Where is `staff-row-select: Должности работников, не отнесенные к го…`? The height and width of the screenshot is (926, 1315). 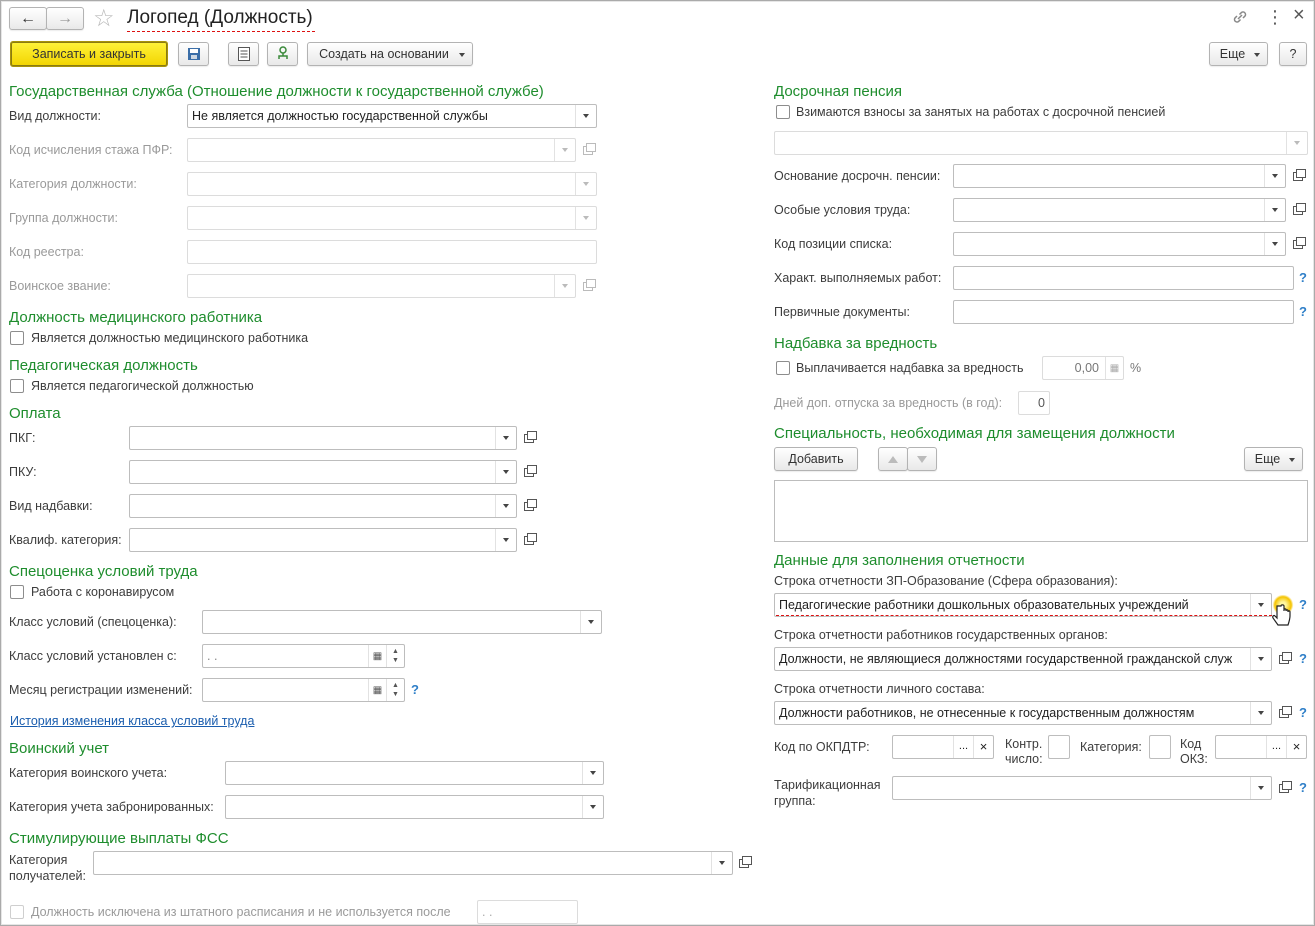 staff-row-select: Должности работников, не отнесенные к го… is located at coordinates (1023, 713).